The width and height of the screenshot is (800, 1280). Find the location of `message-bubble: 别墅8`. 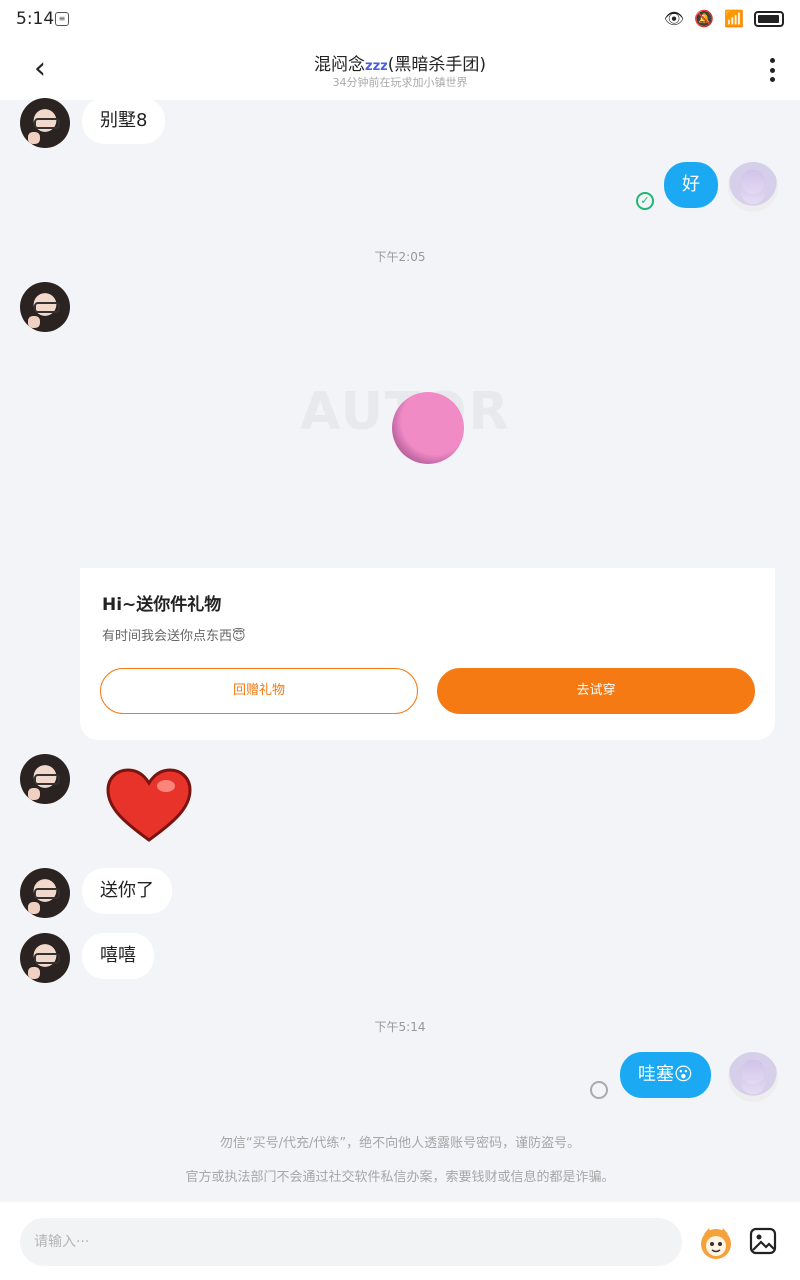

message-bubble: 别墅8 is located at coordinates (124, 121).